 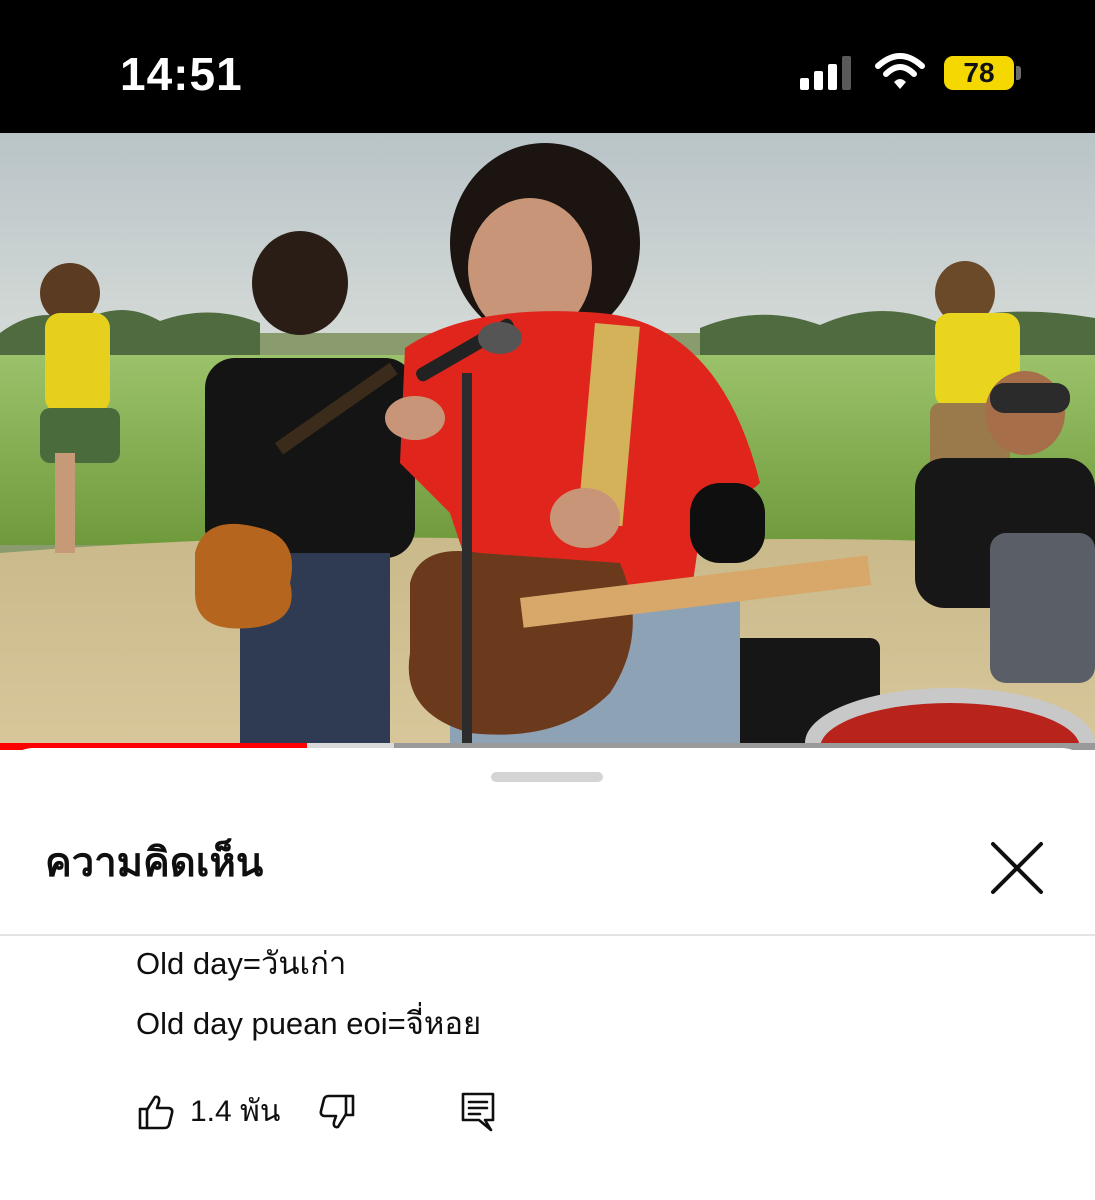 What do you see at coordinates (547, 777) in the screenshot?
I see `sheet-drag-handle` at bounding box center [547, 777].